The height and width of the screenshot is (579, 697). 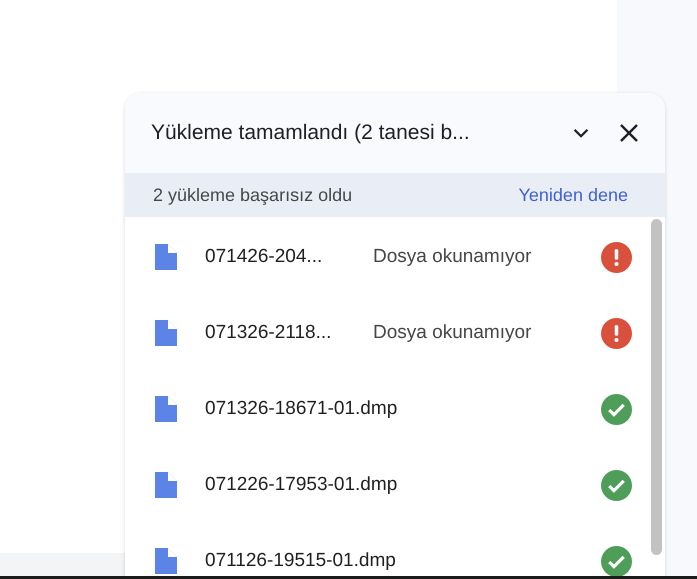 What do you see at coordinates (301, 409) in the screenshot?
I see `file-name: 071326-18671-01.dmp` at bounding box center [301, 409].